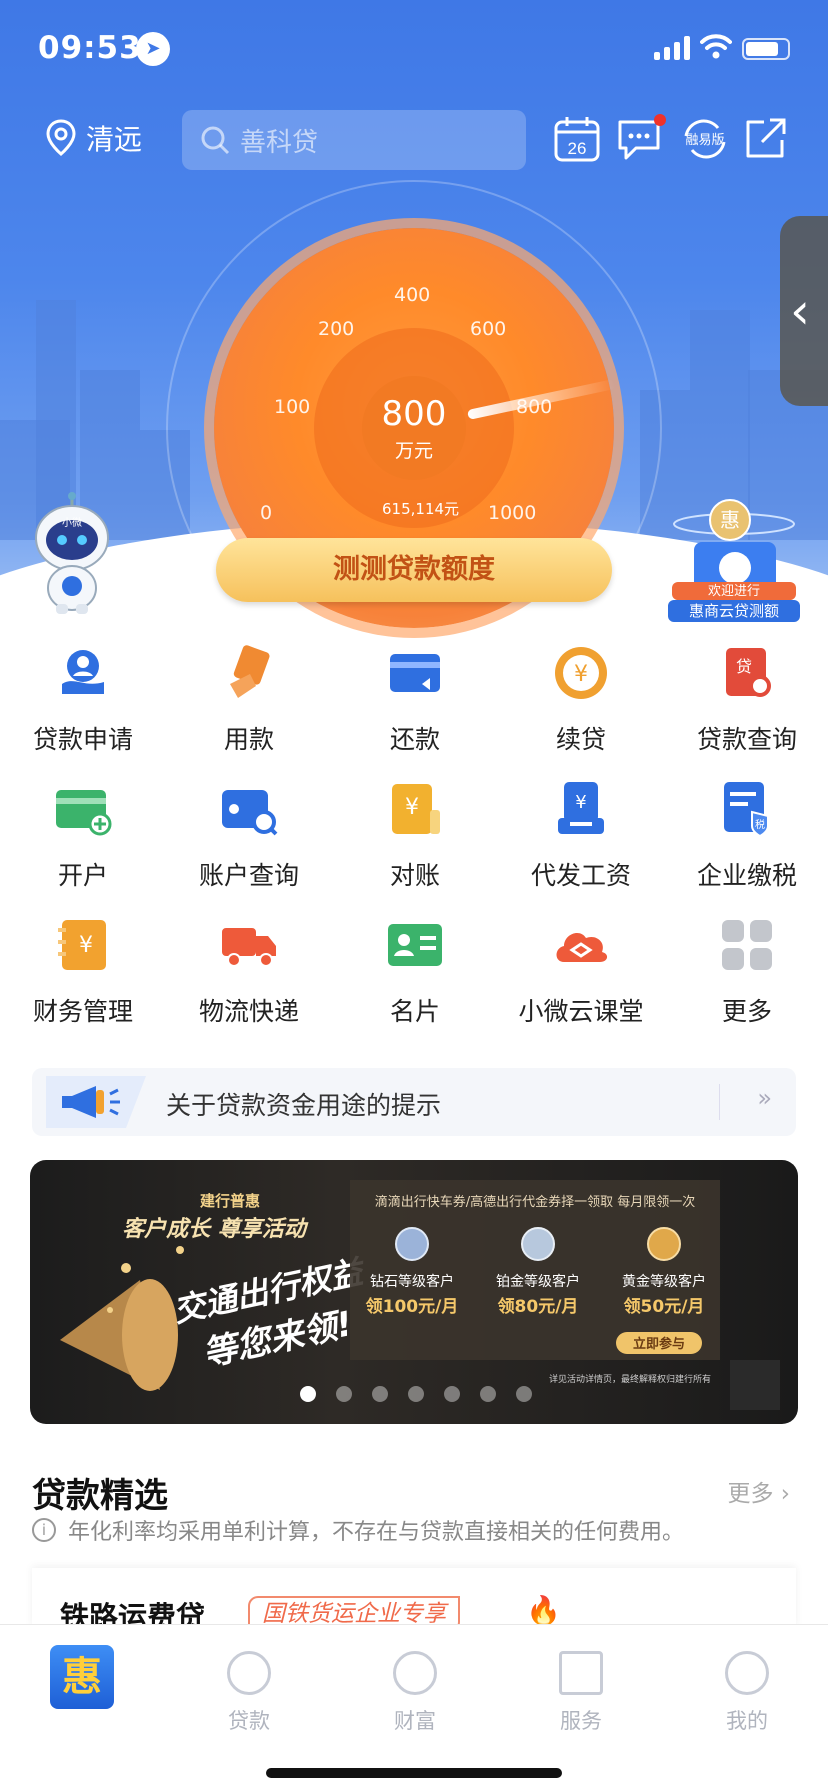 This screenshot has width=828, height=1792. What do you see at coordinates (747, 1673) in the screenshot?
I see `profile-tab-icon` at bounding box center [747, 1673].